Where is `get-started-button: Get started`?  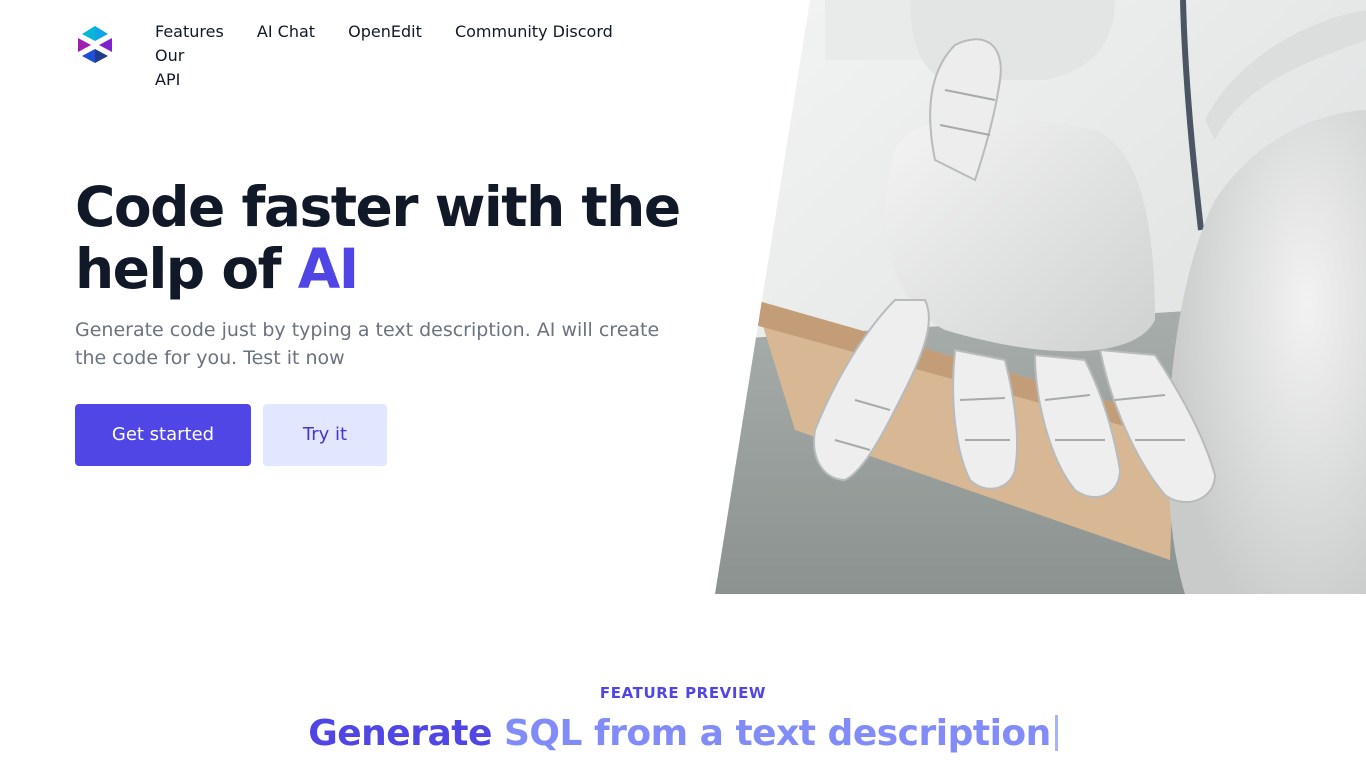 get-started-button: Get started is located at coordinates (163, 435).